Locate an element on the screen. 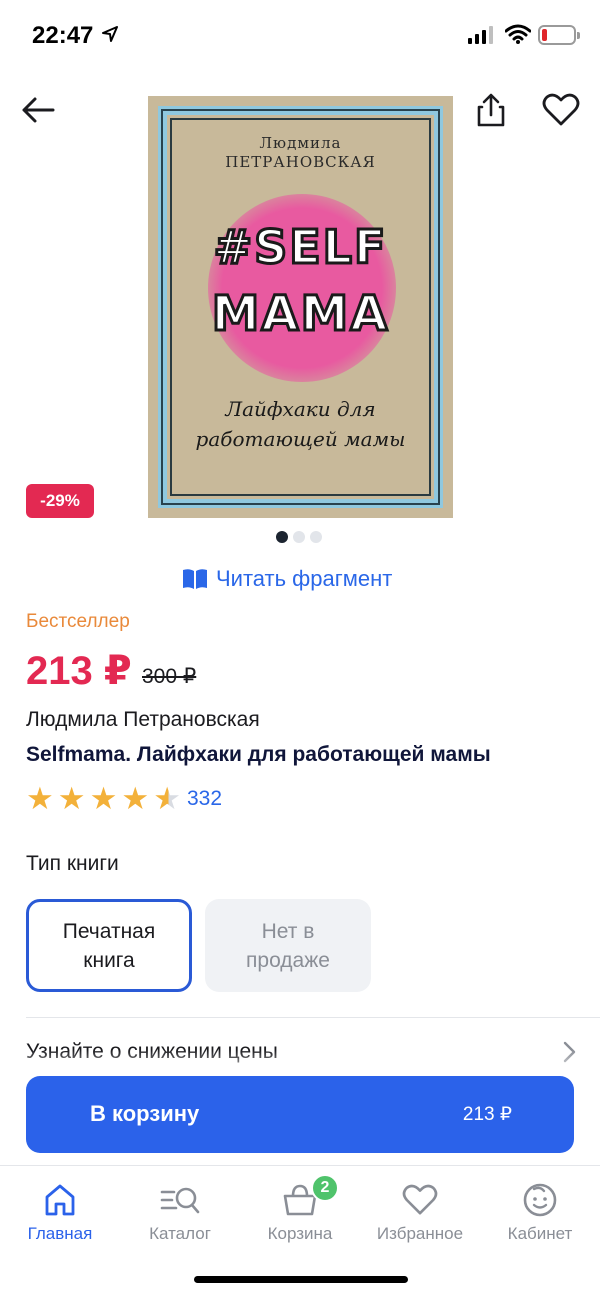  home-icon is located at coordinates (60, 1200).